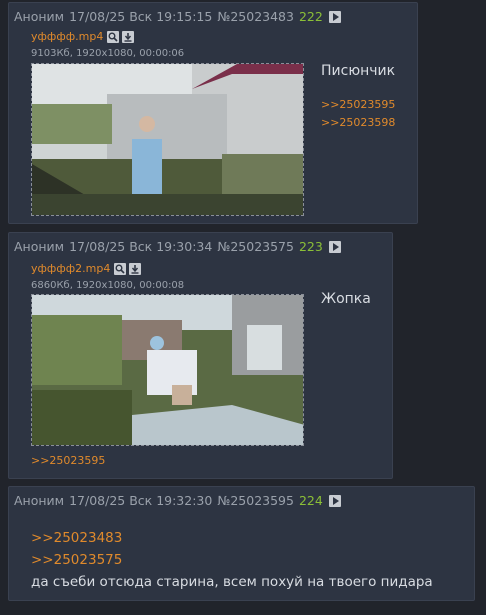 This screenshot has width=486, height=615. I want to click on post-date: 17/08/25 Вск 19:30:34, so click(141, 246).